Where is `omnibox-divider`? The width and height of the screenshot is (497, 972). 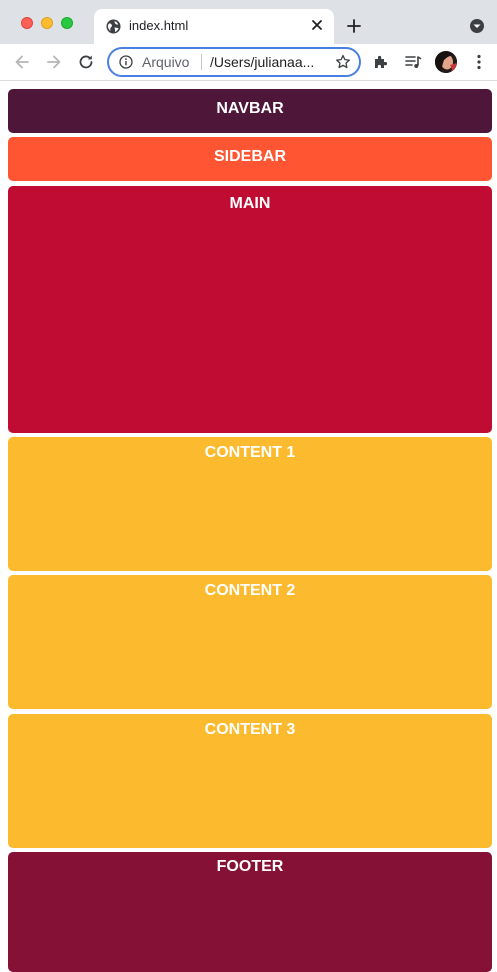
omnibox-divider is located at coordinates (201, 62).